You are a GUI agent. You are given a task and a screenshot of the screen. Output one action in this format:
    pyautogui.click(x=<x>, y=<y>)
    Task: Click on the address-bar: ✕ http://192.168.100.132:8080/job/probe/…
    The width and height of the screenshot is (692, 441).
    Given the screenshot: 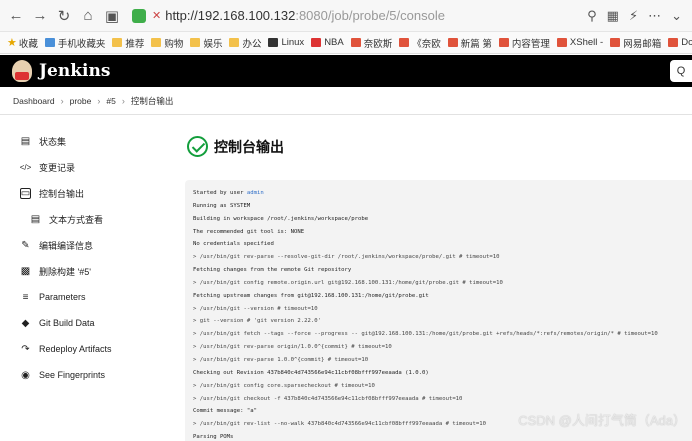 What is the action you would take?
    pyautogui.click(x=359, y=15)
    